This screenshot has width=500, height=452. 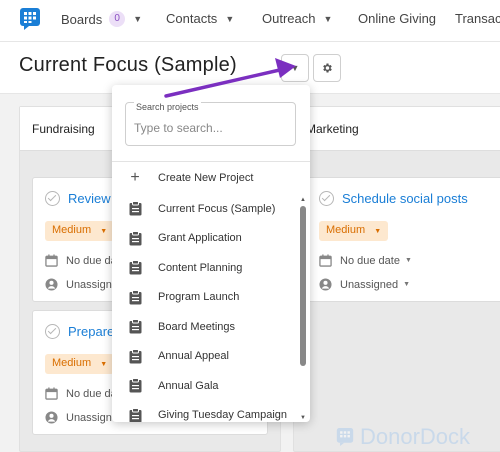 I want to click on project-item: Giving Tuesday Campaign, so click(x=207, y=411).